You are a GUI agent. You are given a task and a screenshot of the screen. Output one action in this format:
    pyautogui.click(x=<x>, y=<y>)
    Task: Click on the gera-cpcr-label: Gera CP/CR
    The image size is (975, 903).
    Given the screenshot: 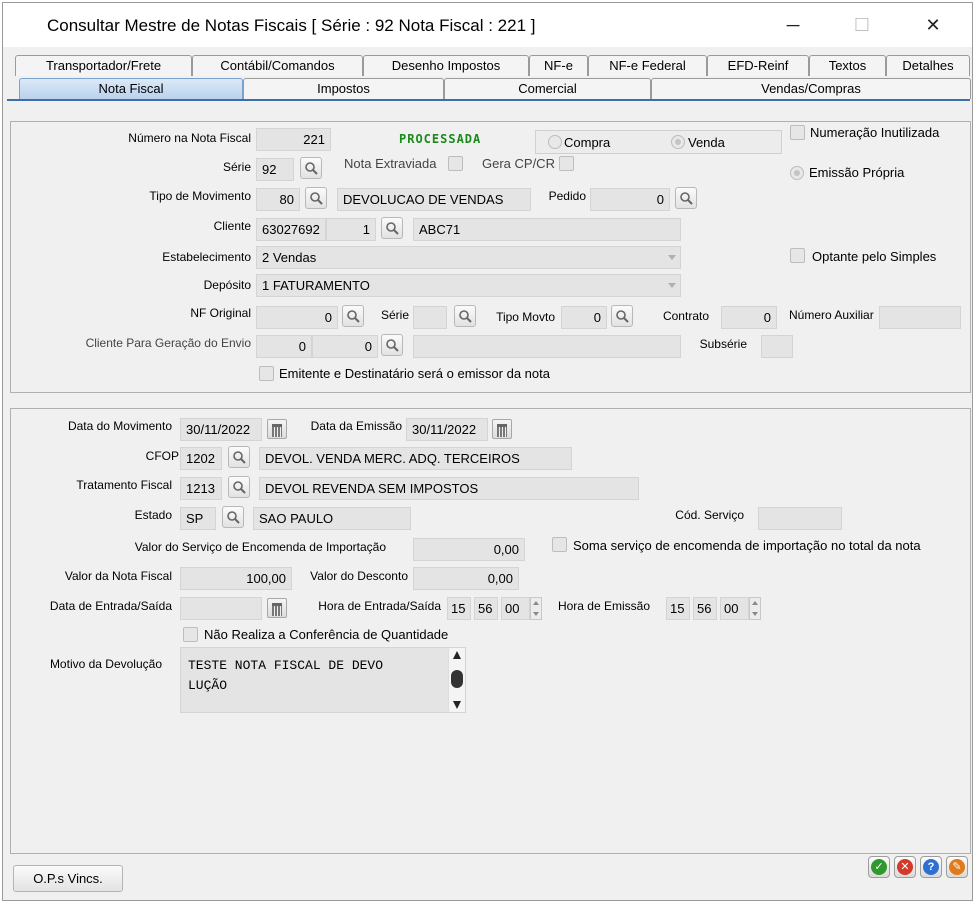 What is the action you would take?
    pyautogui.click(x=518, y=163)
    